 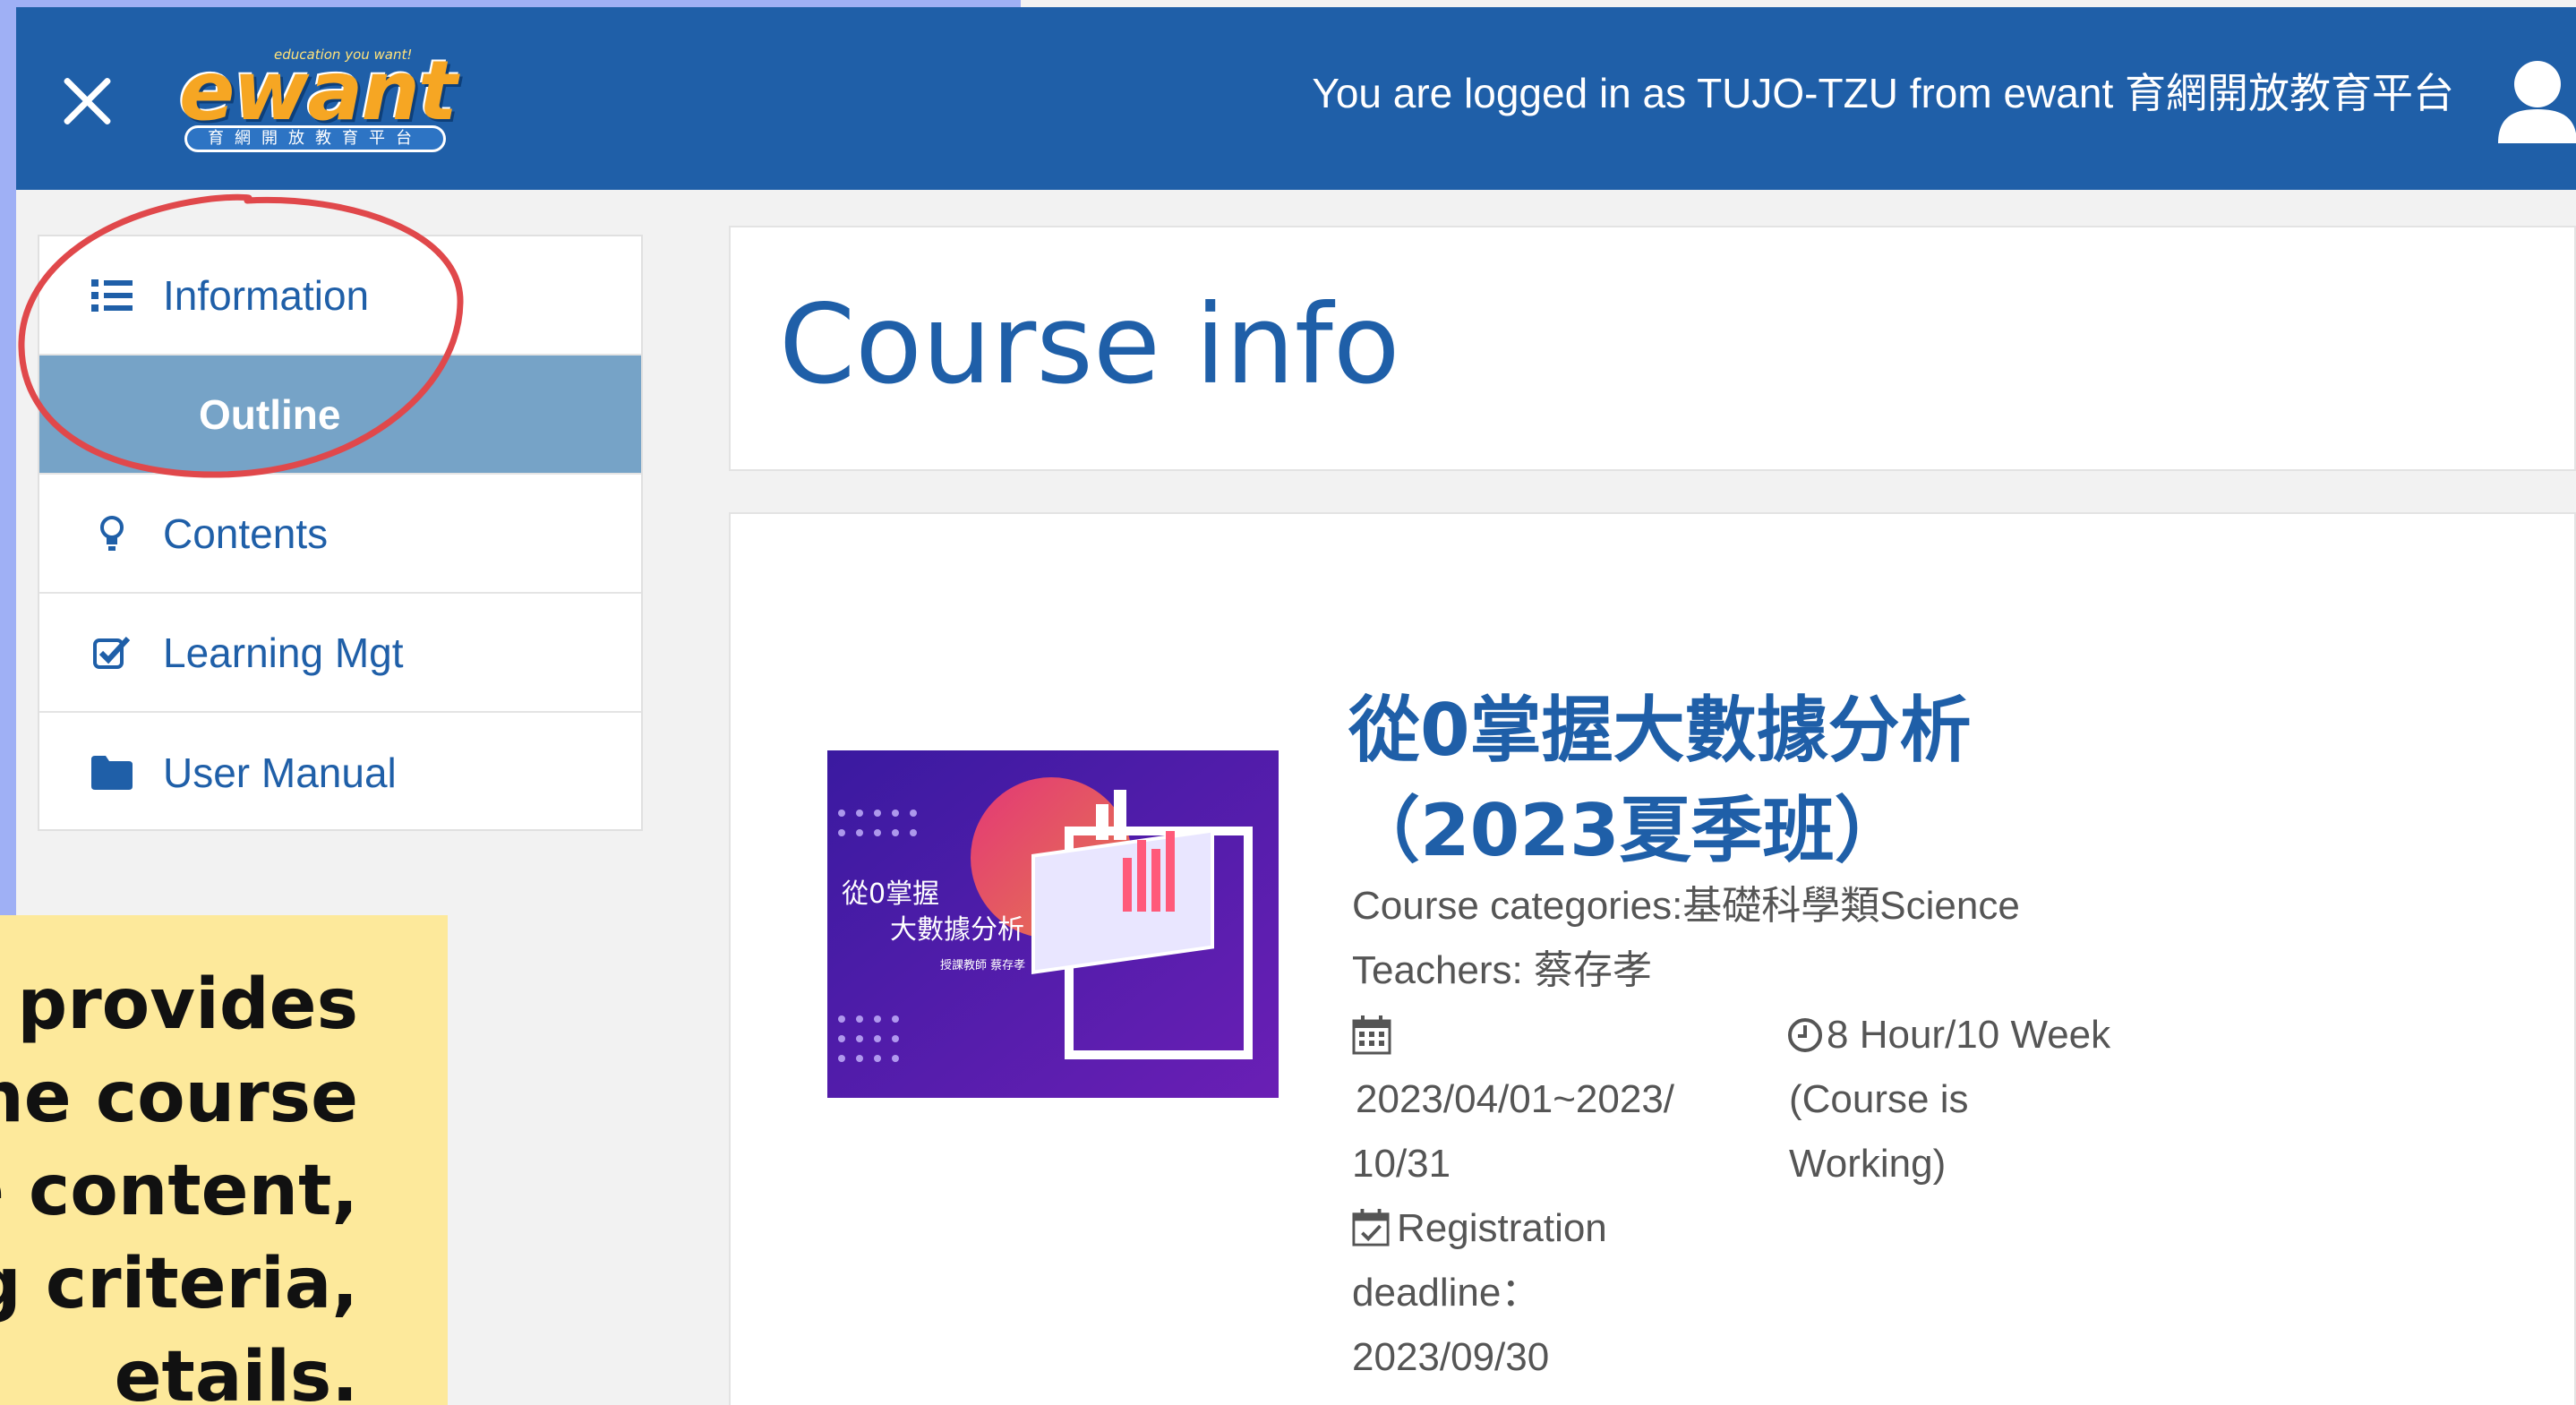 I want to click on registration-deadline-date: 2023/09/30, so click(x=1451, y=1357).